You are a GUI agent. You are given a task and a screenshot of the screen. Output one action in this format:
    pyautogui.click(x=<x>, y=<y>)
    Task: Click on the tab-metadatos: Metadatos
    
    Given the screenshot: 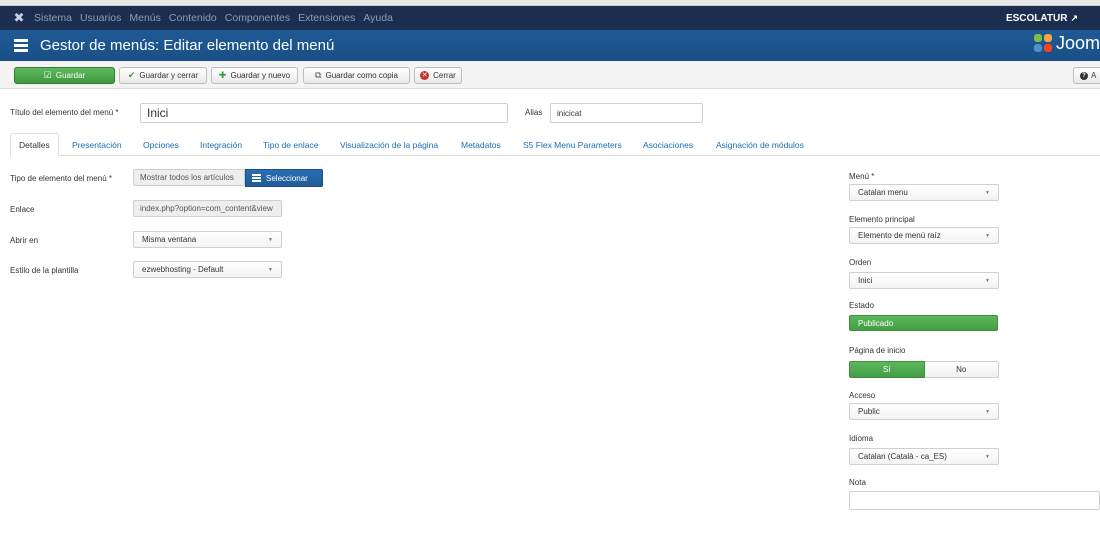 What is the action you would take?
    pyautogui.click(x=481, y=144)
    